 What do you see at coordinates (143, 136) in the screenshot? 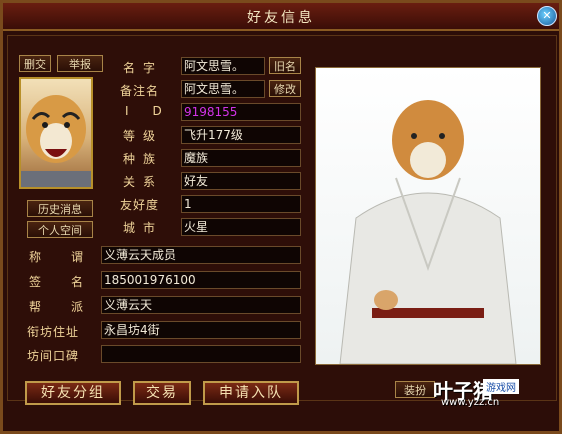
I see `level-label: 等级` at bounding box center [143, 136].